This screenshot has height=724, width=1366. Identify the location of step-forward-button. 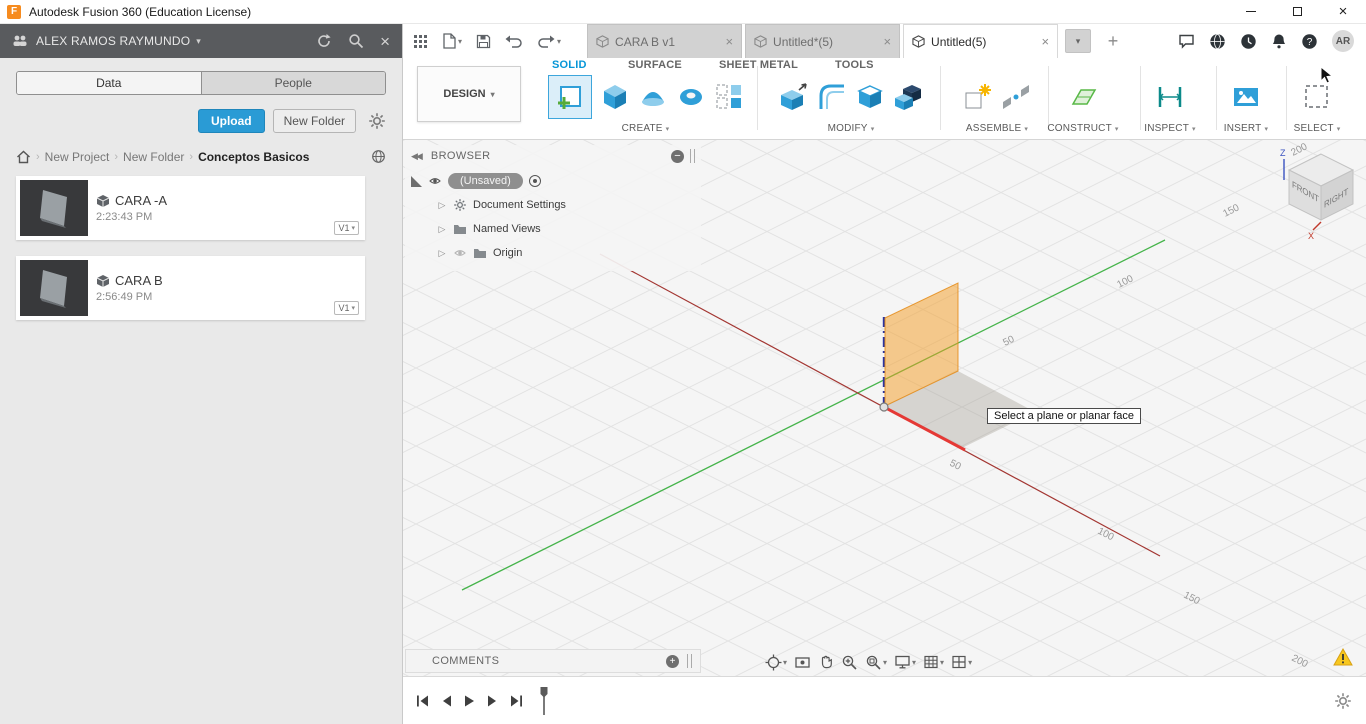
(492, 701).